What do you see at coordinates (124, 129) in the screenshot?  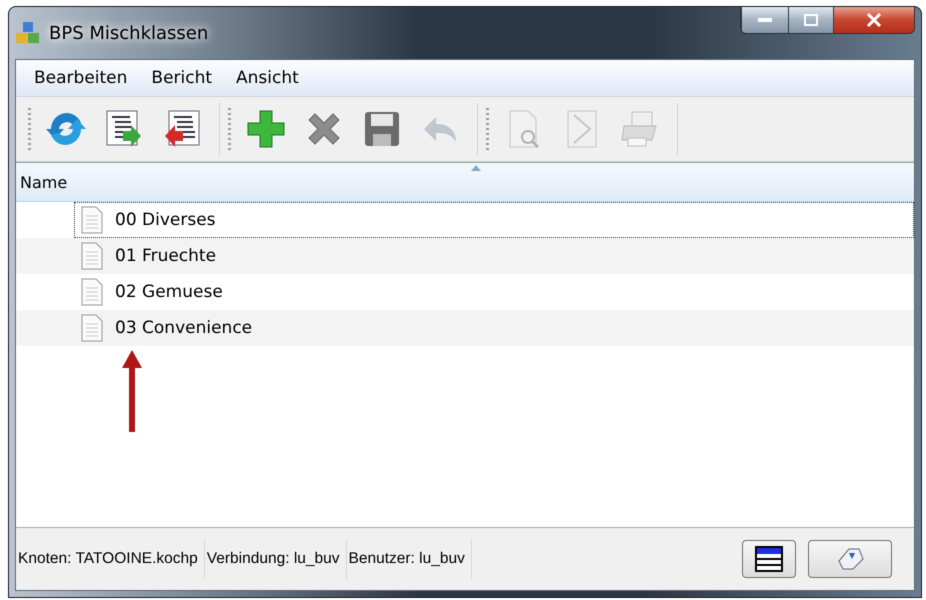 I see `list-import-icon` at bounding box center [124, 129].